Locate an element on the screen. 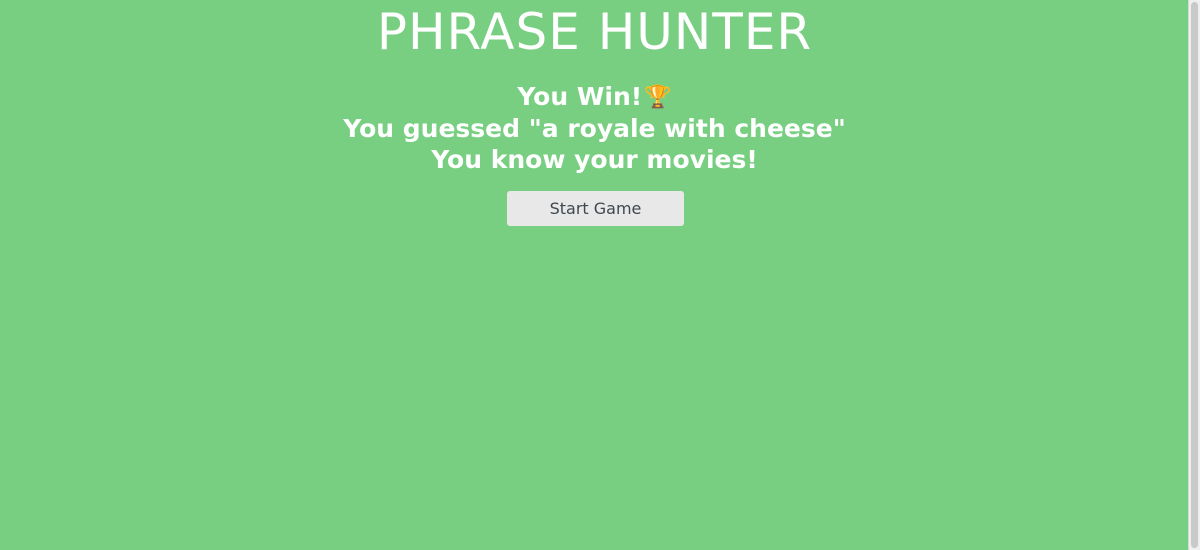 Image resolution: width=1200 pixels, height=550 pixels. guessed-phrase-message: You guessed "a royale with cheese" is located at coordinates (594, 128).